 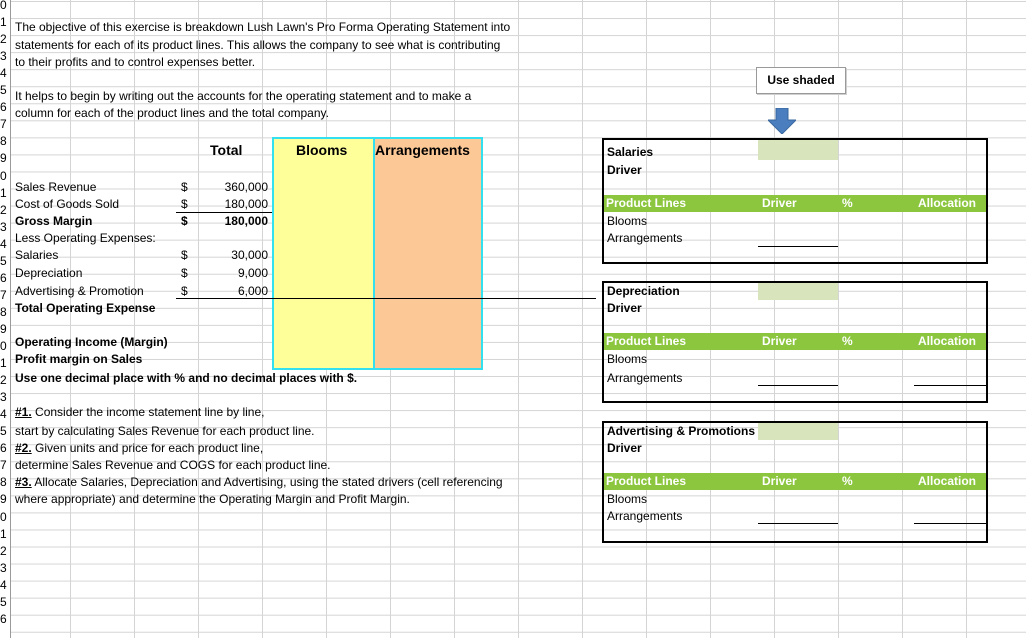 I want to click on label-salaries: Salaries, so click(x=37, y=255).